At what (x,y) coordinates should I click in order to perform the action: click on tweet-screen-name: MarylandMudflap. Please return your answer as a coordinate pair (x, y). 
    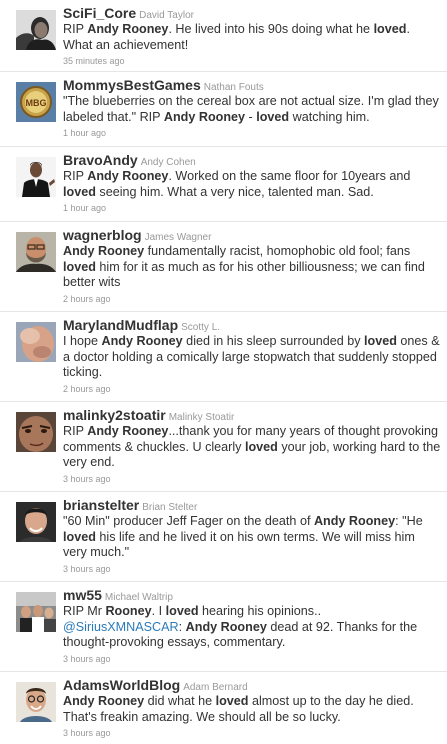
    Looking at the image, I should click on (120, 325).